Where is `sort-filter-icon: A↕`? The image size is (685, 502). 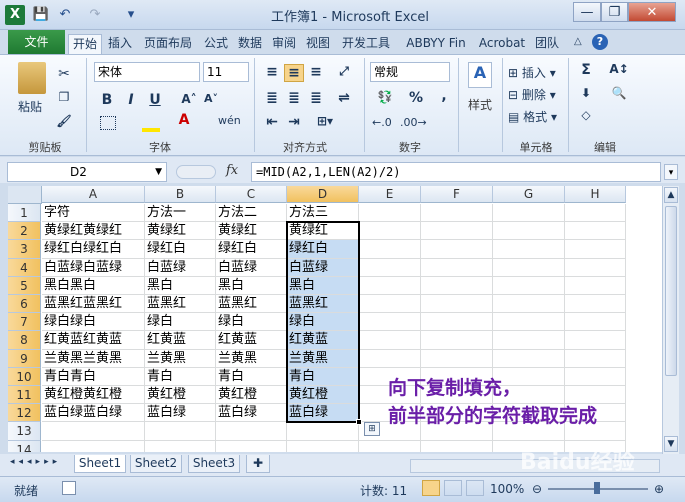 sort-filter-icon: A↕ is located at coordinates (619, 69).